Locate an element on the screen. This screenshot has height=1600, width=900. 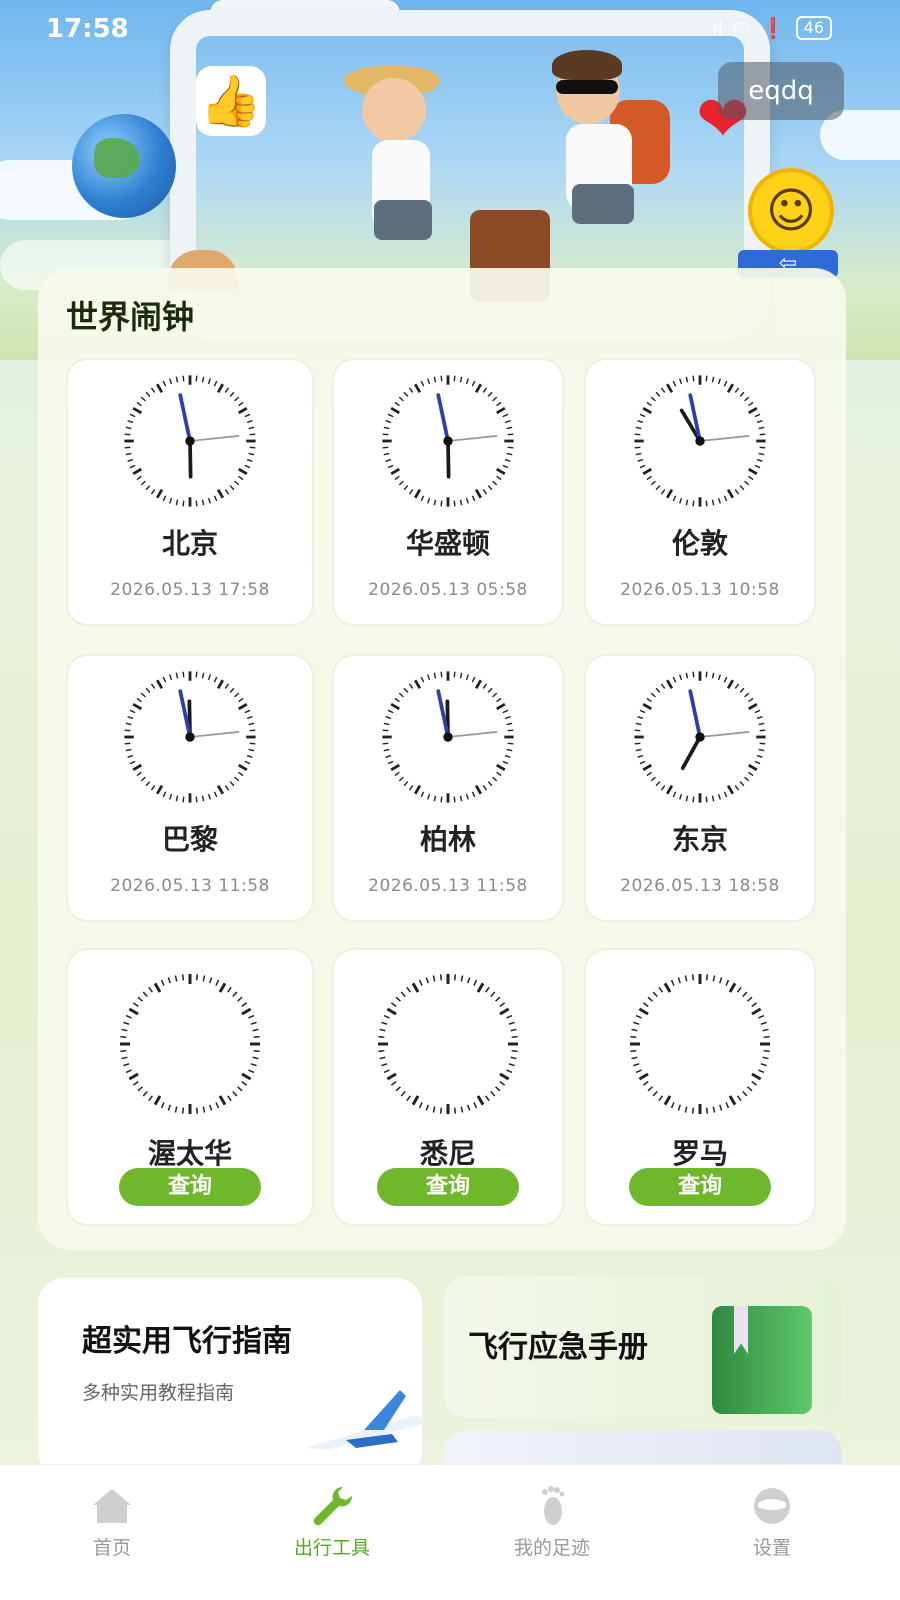
emergency-manual-card: 飞行应急手册 is located at coordinates (643, 1347).